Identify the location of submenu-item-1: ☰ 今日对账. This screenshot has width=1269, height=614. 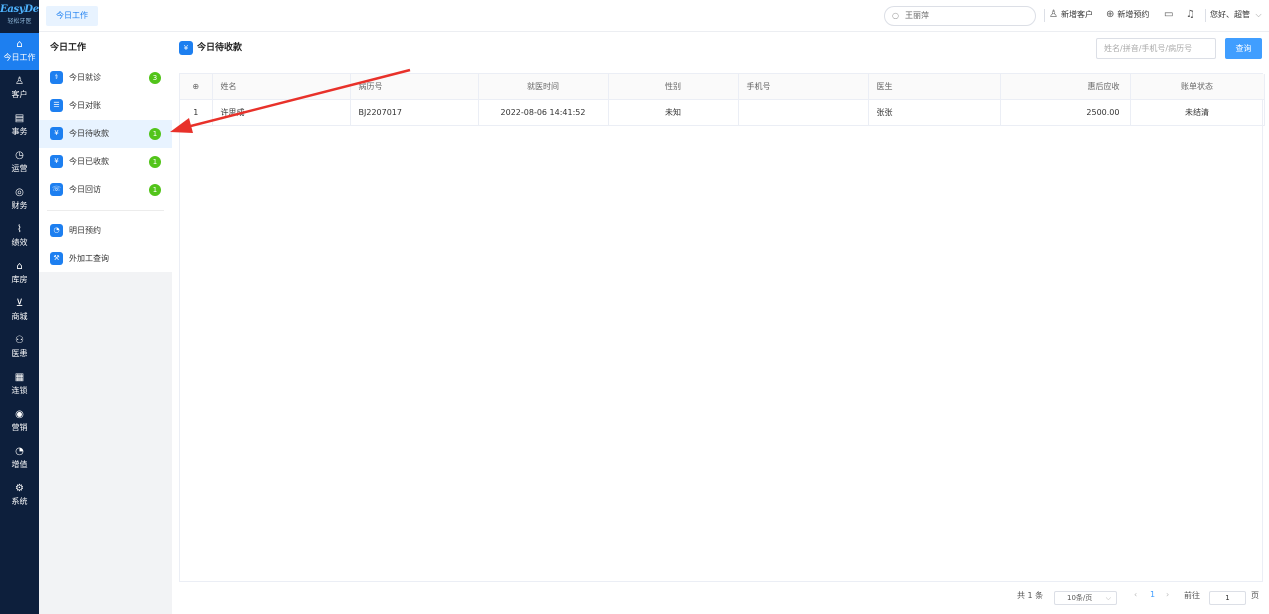
(105, 106).